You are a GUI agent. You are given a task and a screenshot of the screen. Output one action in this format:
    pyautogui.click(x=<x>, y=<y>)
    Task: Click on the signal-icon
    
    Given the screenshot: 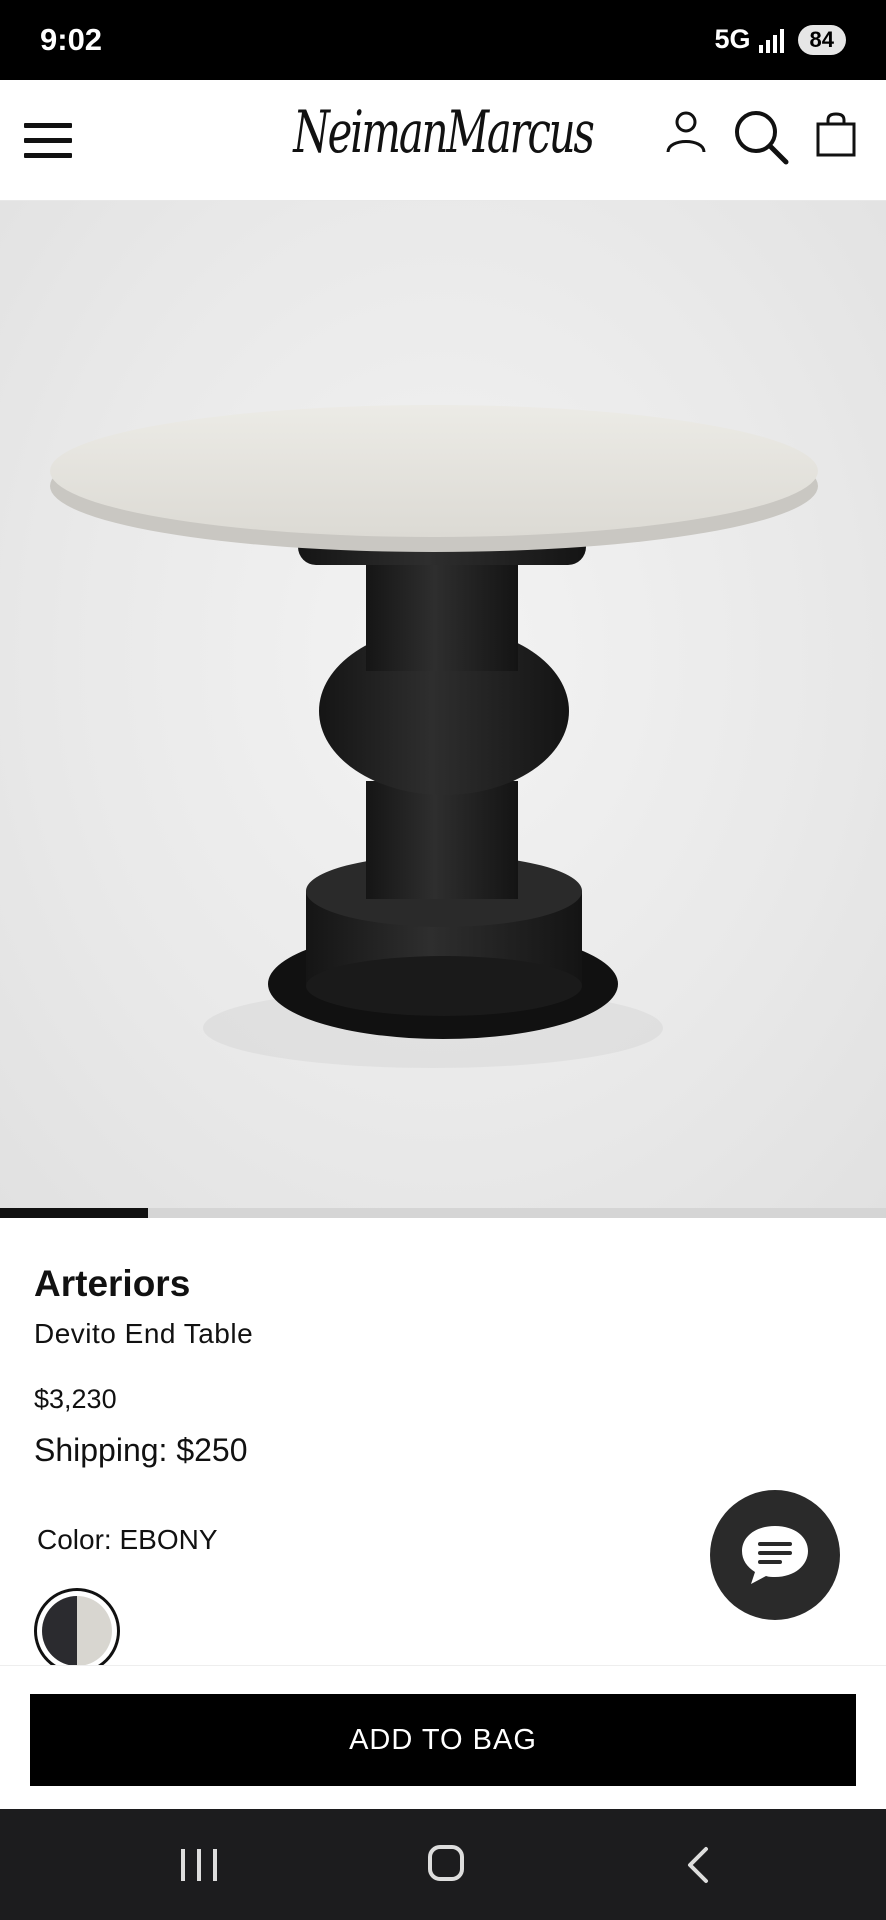 What is the action you would take?
    pyautogui.click(x=771, y=40)
    